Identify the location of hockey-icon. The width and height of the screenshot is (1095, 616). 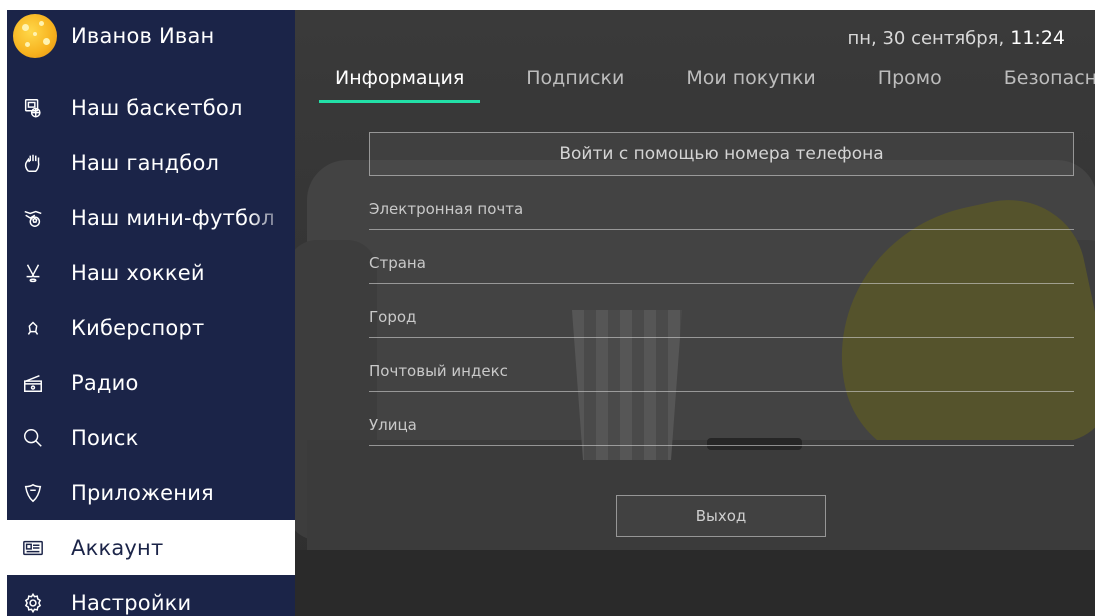
(33, 273).